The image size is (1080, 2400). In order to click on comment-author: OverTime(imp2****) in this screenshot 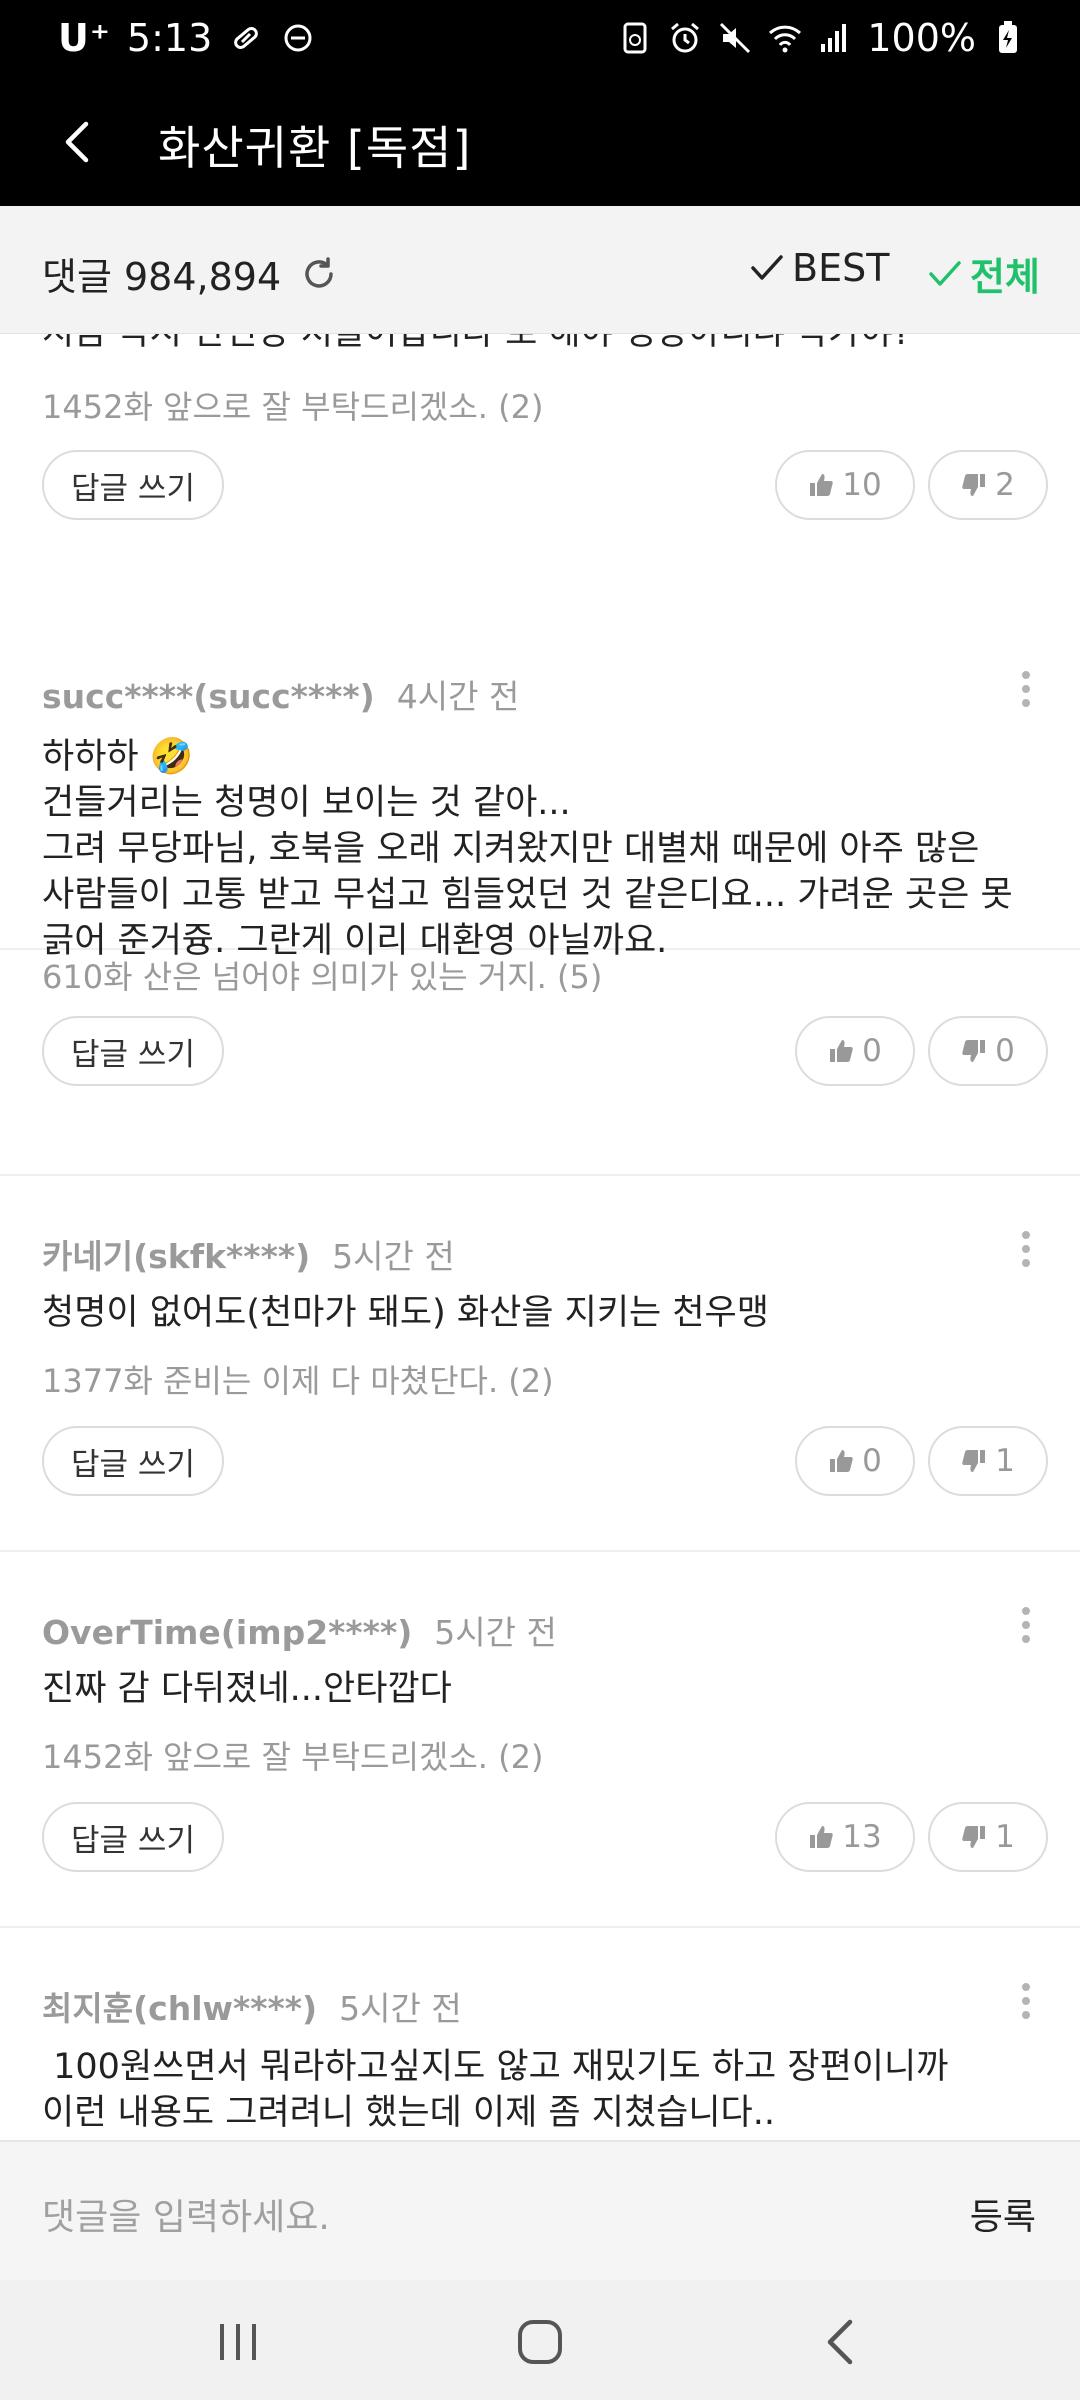, I will do `click(227, 1632)`.